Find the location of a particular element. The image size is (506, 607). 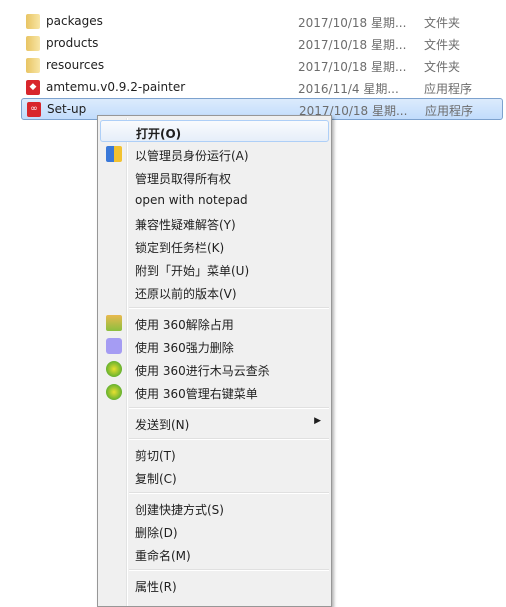

menu-run-as-admin: 以管理员身份运行(A) is located at coordinates (214, 154).